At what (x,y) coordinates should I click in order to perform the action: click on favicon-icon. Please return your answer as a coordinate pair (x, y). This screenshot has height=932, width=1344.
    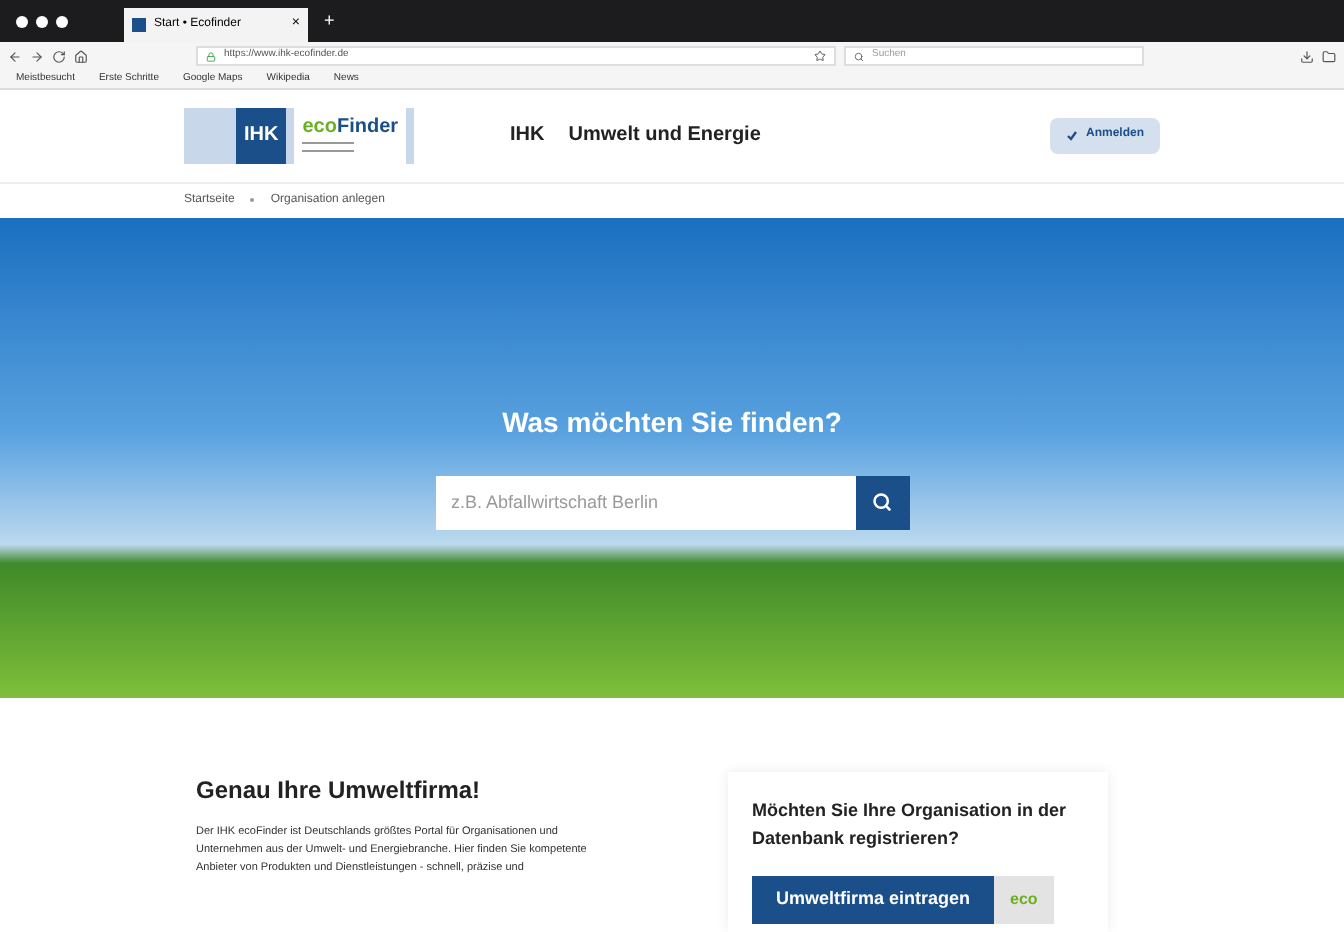
    Looking at the image, I should click on (139, 25).